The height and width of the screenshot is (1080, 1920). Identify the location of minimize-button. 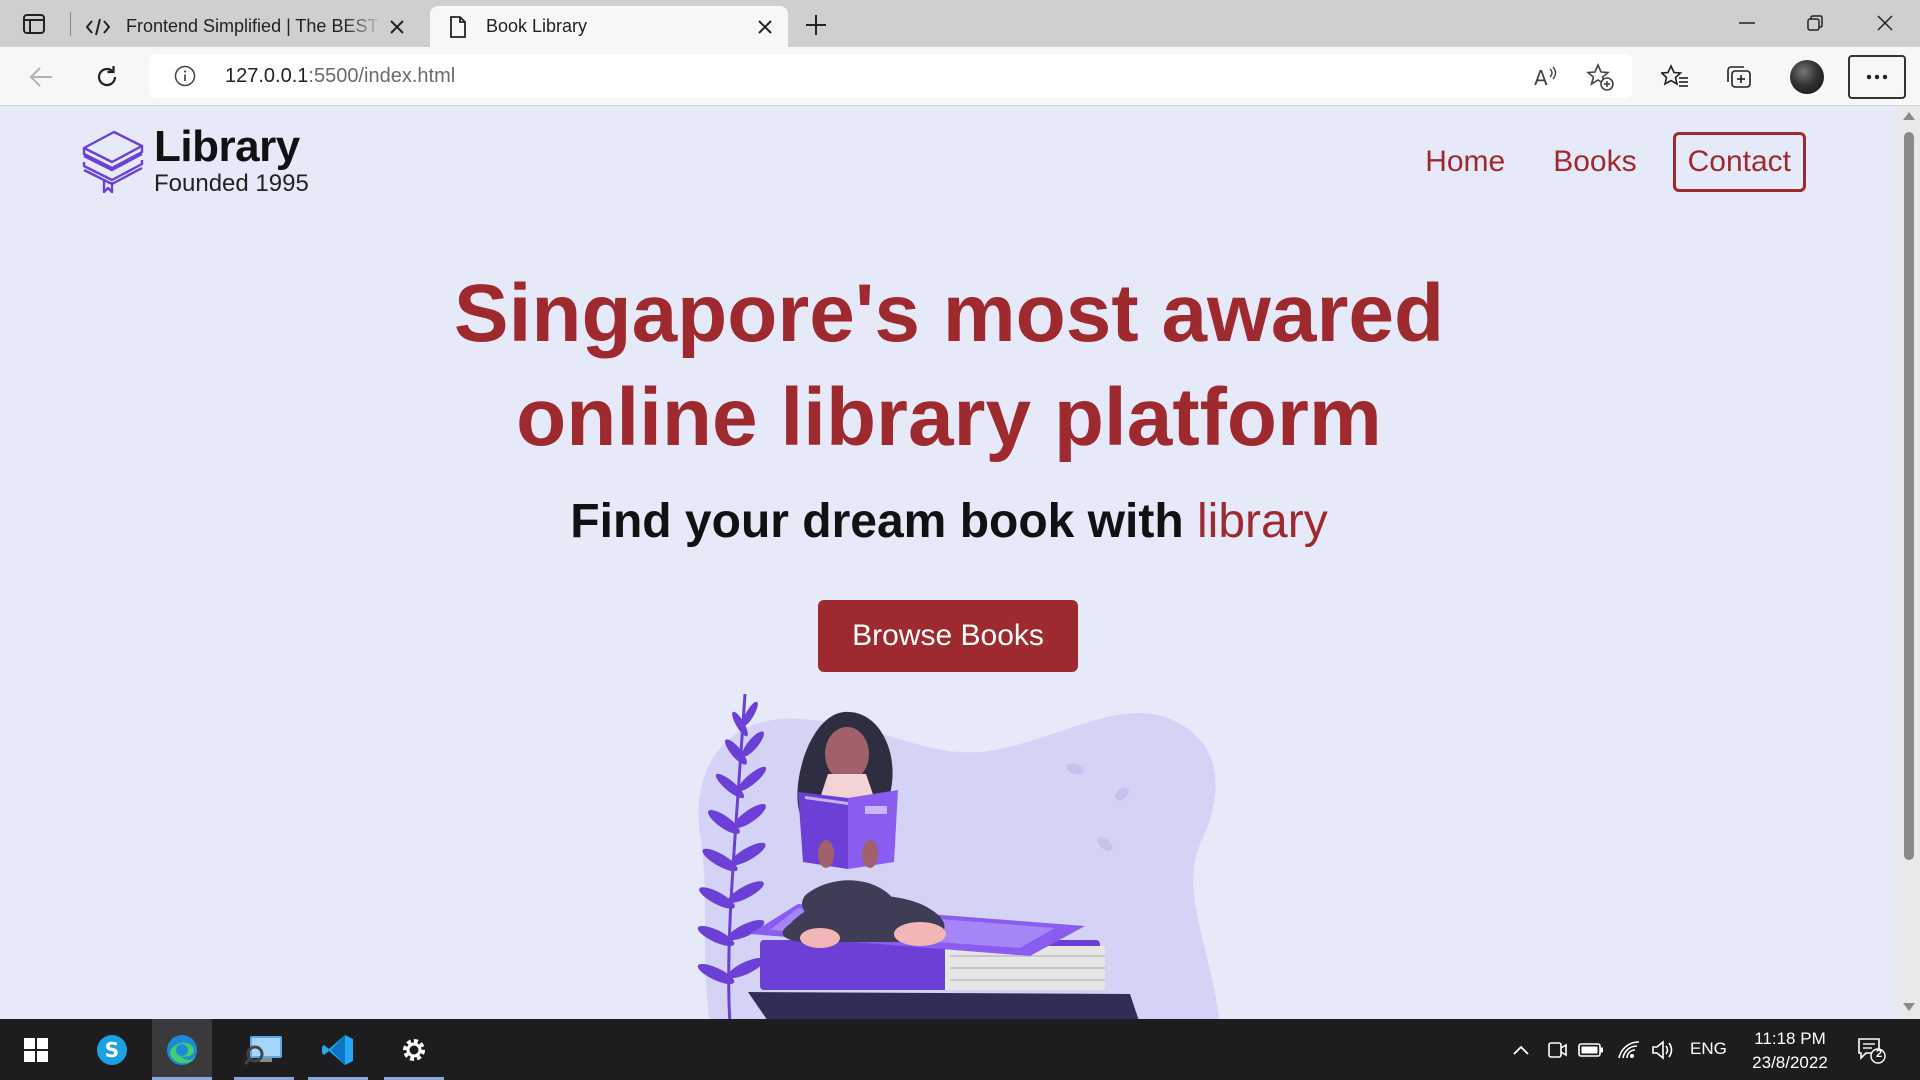
(1747, 23).